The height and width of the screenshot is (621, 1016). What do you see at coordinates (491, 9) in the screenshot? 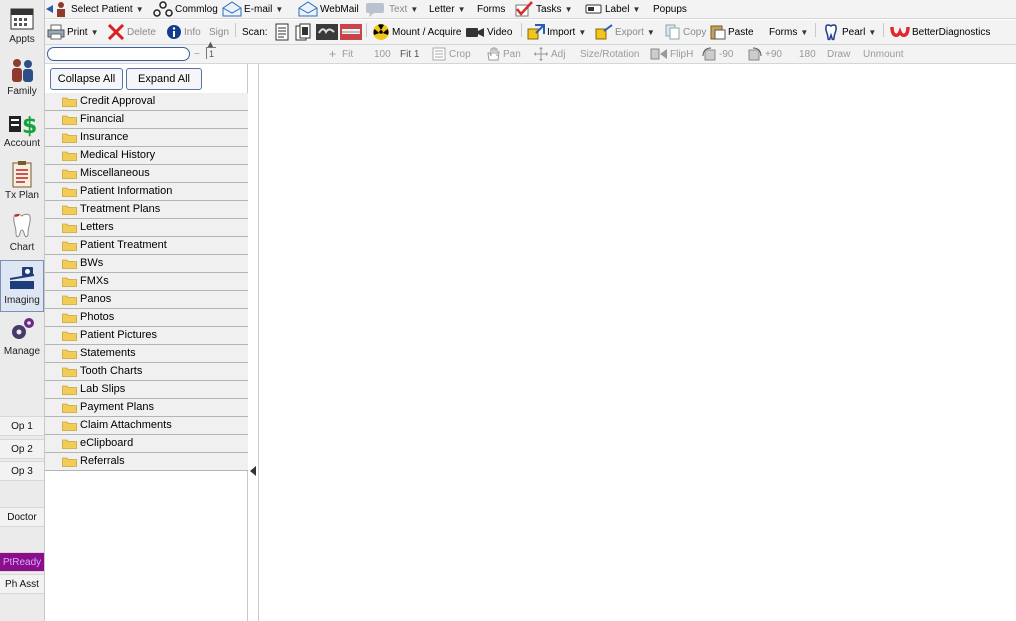
I see `forms-button: Forms` at bounding box center [491, 9].